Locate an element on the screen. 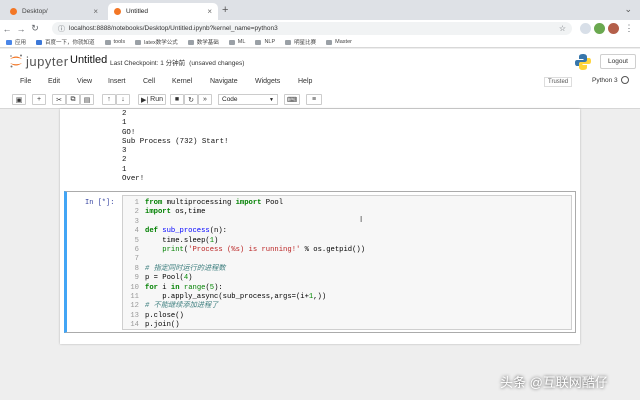  browser-tab-desktop: Desktop/ × is located at coordinates (54, 11).